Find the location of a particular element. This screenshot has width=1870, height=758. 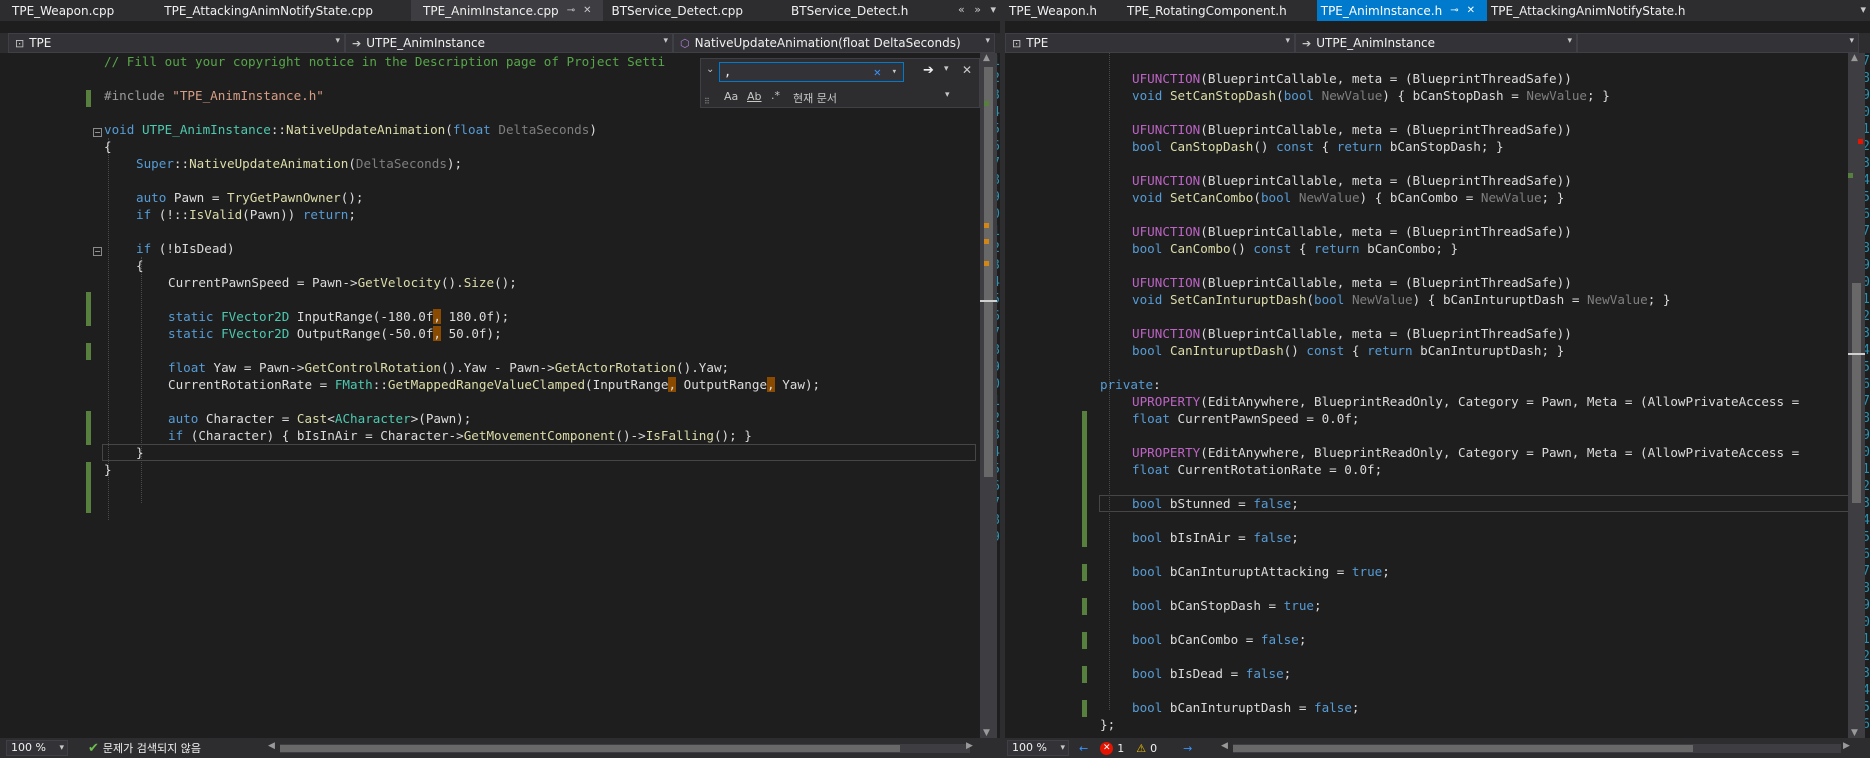

tab-tpe-attackinganimnotifystate-cpp: TPE_AttackingAnimNotifyState.cpp is located at coordinates (268, 10).